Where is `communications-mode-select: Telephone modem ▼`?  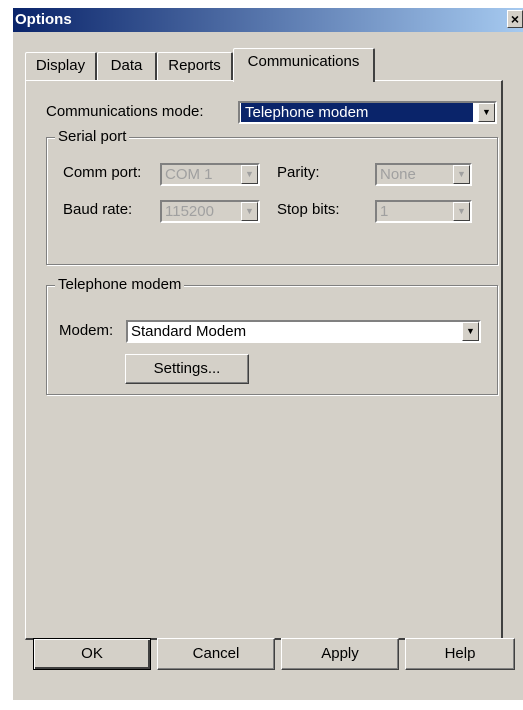 communications-mode-select: Telephone modem ▼ is located at coordinates (367, 112).